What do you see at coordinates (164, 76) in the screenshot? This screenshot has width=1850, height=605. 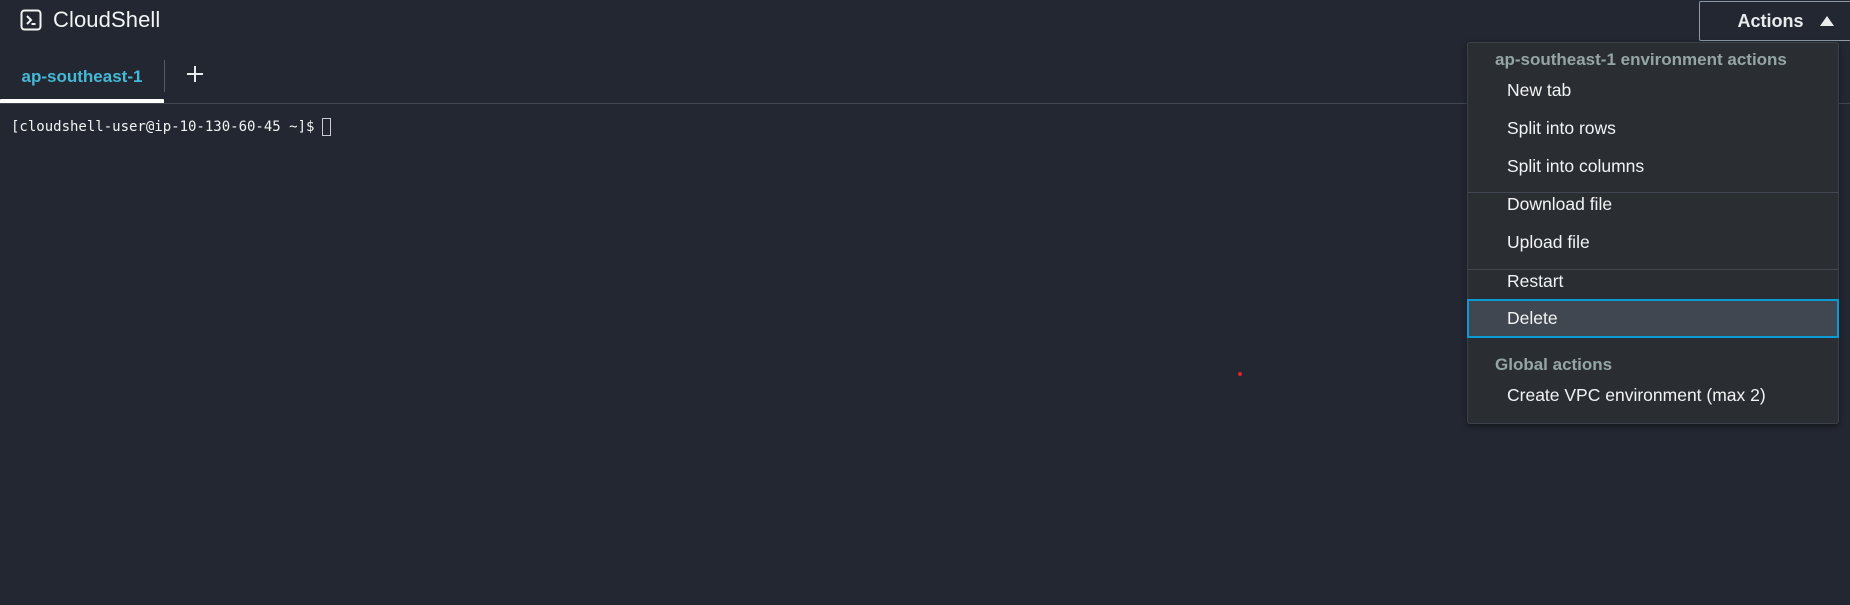 I see `tab-divider` at bounding box center [164, 76].